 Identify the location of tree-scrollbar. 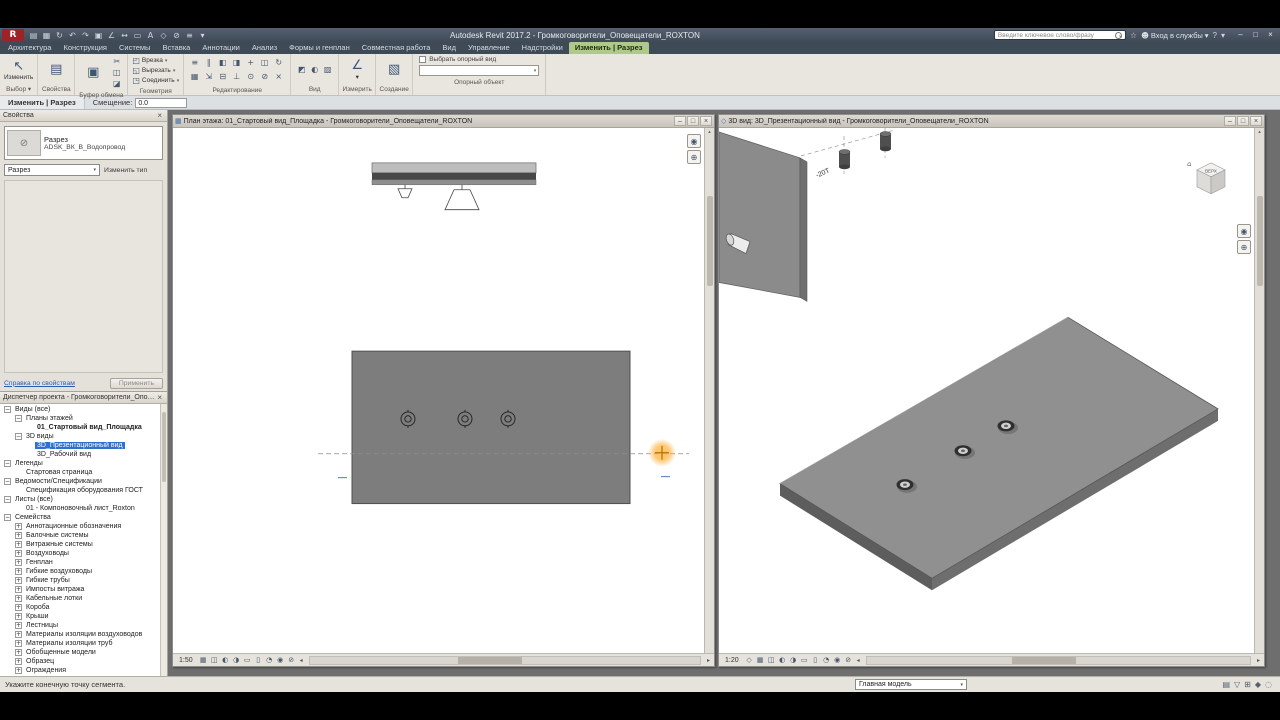
(163, 540).